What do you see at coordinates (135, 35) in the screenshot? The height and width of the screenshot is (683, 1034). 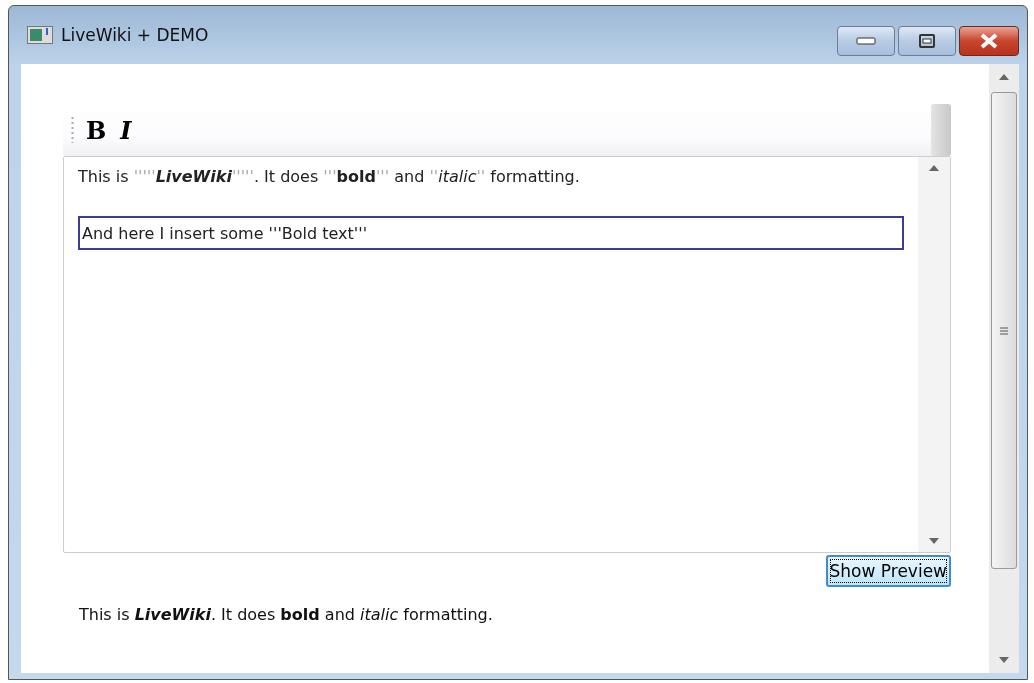 I see `window-title: LiveWiki + DEMO` at bounding box center [135, 35].